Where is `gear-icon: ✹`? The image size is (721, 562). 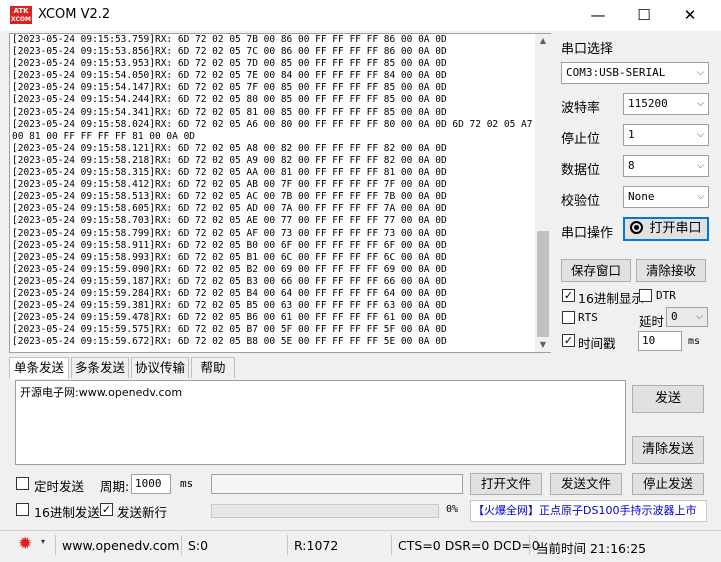
gear-icon: ✹ is located at coordinates (25, 544).